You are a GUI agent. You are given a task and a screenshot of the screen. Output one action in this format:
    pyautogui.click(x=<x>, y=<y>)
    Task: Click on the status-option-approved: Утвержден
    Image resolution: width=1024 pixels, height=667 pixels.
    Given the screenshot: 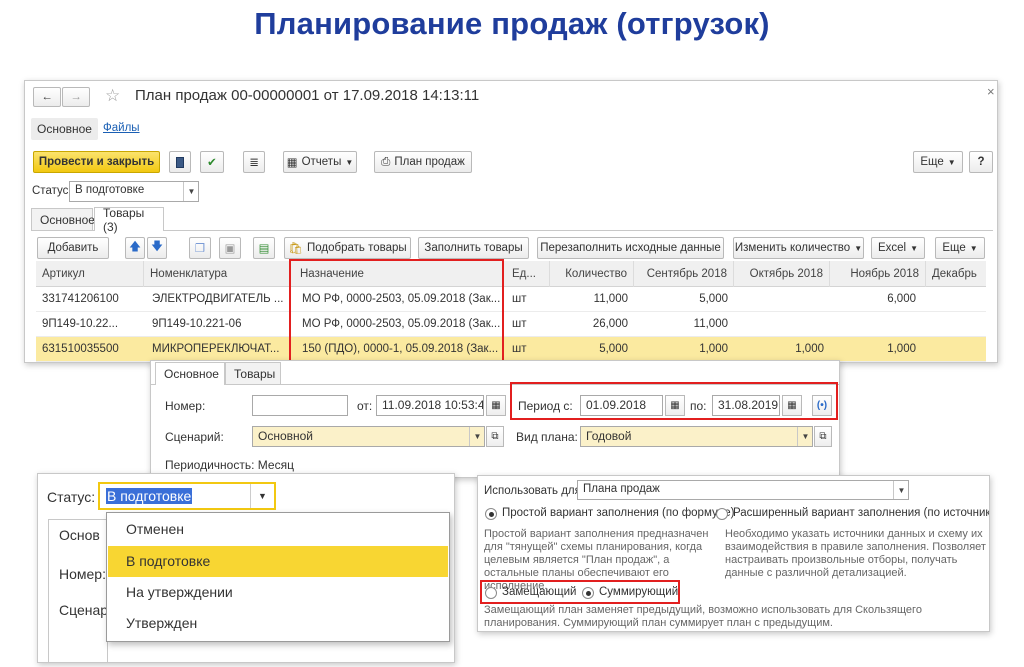 What is the action you would take?
    pyautogui.click(x=278, y=623)
    